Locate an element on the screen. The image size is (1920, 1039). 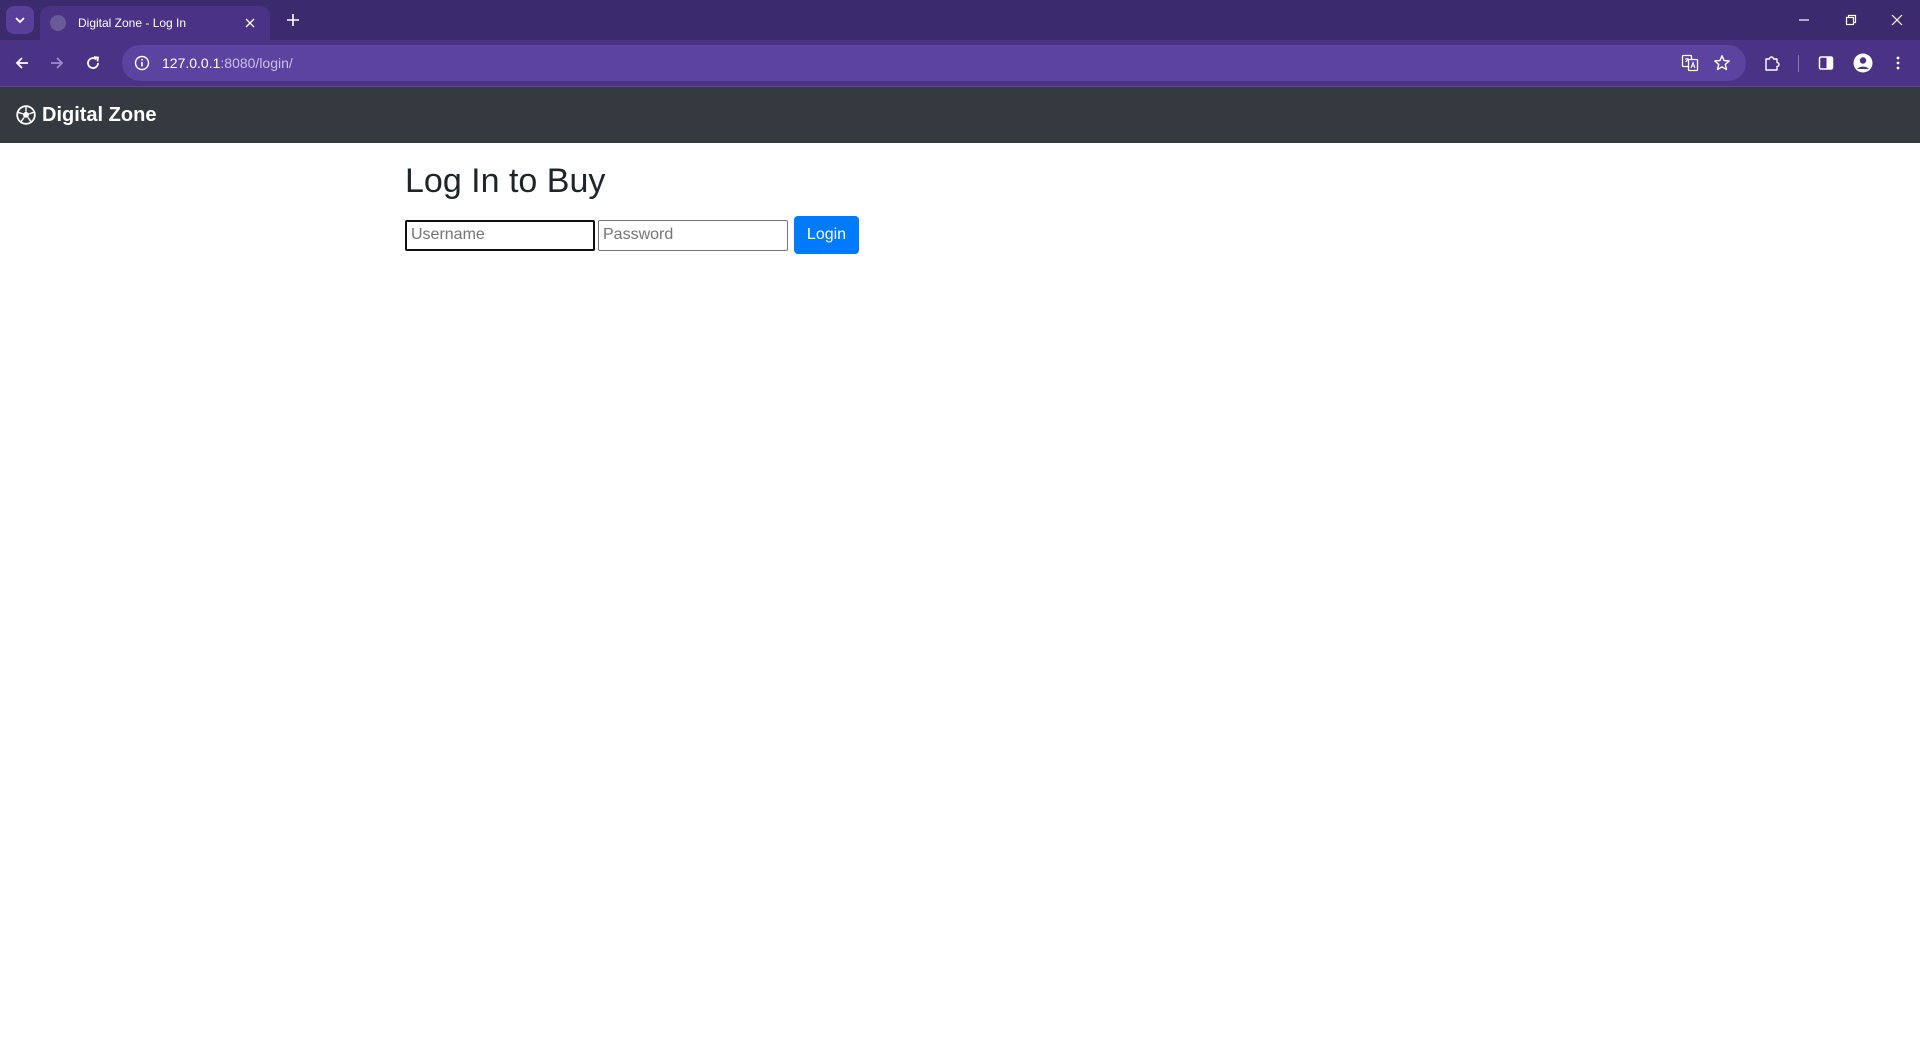
minimize-icon is located at coordinates (1804, 20).